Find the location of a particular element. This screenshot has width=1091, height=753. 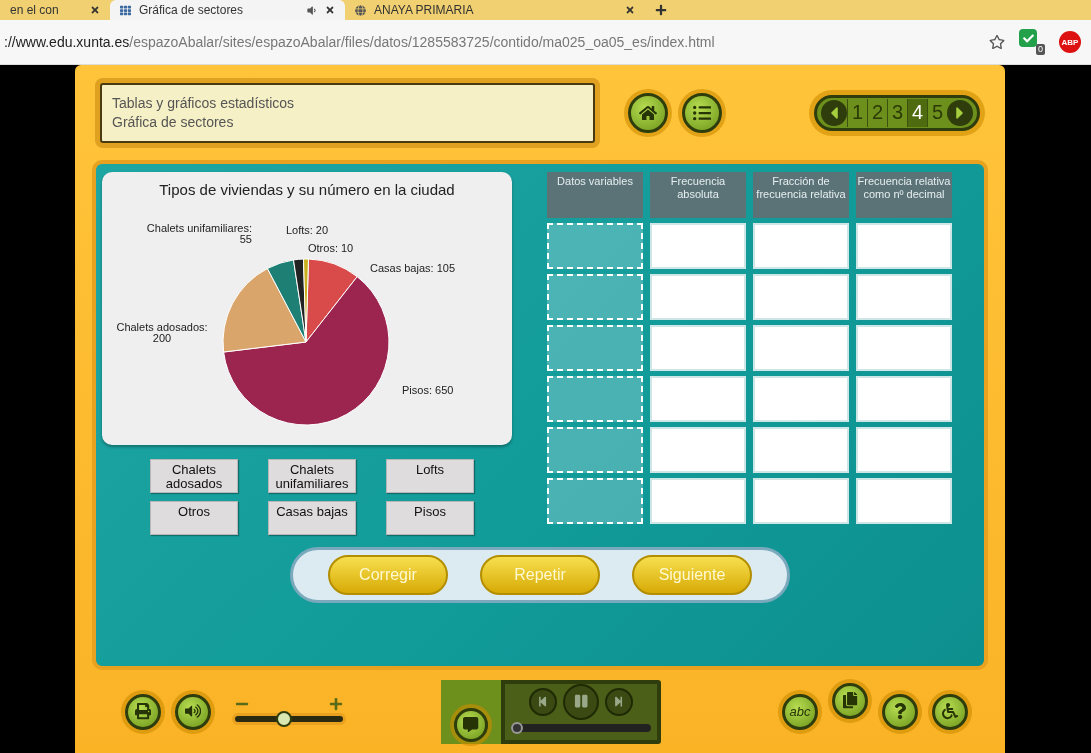

data-label: Lofts: 20 is located at coordinates (307, 230).